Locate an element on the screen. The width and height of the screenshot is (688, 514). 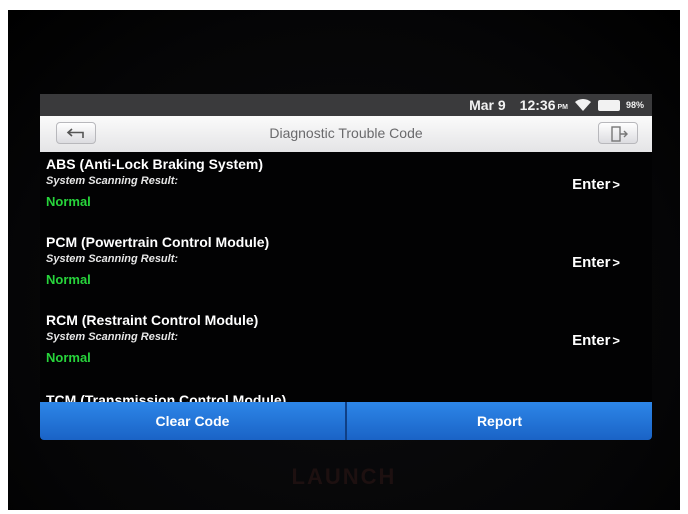
status-ampm: PM is located at coordinates (562, 107).